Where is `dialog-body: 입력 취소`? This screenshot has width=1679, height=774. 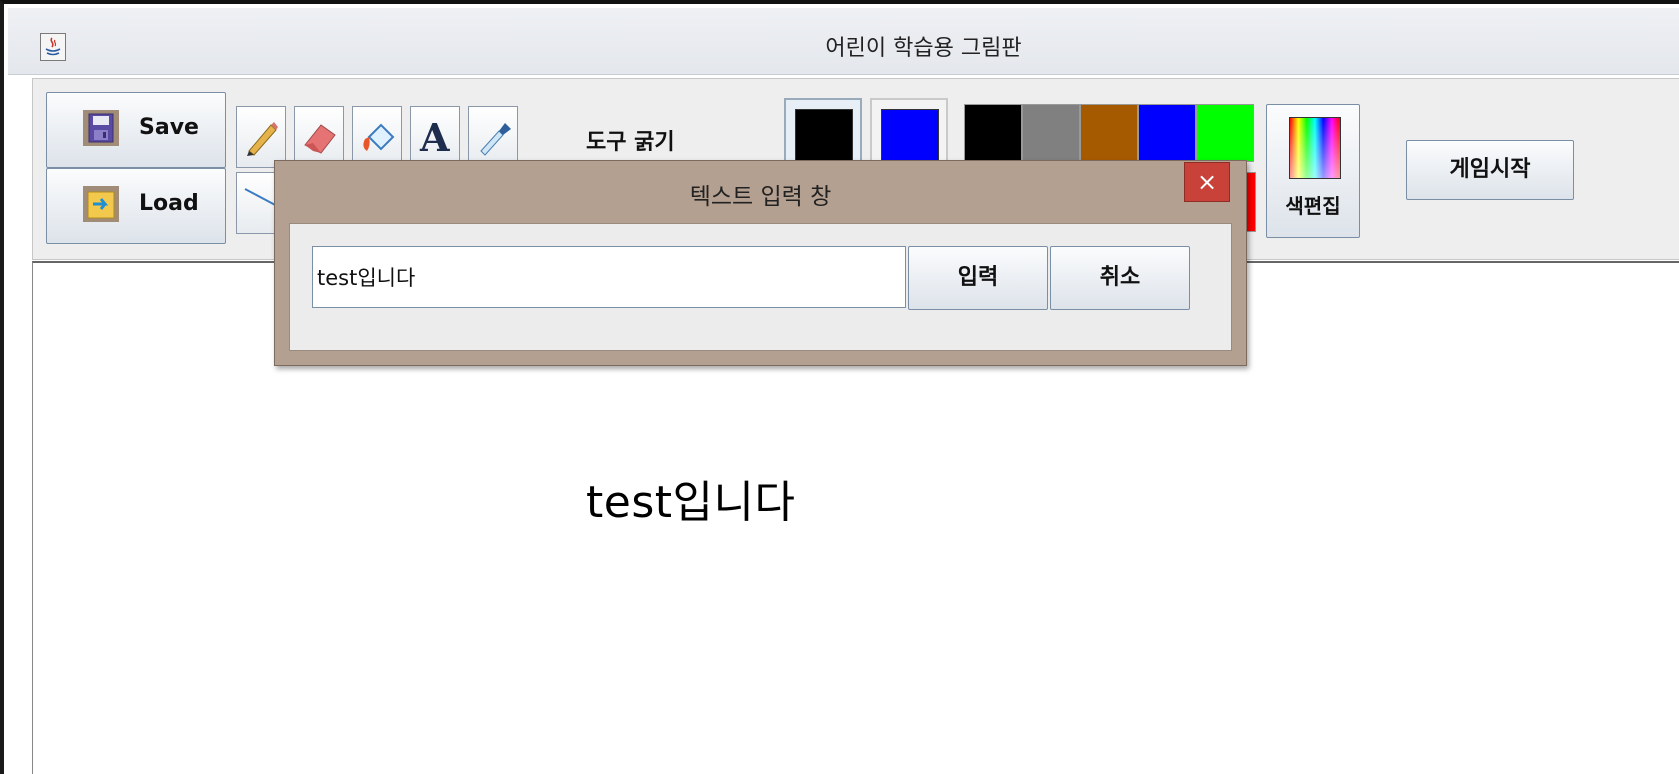
dialog-body: 입력 취소 is located at coordinates (760, 287).